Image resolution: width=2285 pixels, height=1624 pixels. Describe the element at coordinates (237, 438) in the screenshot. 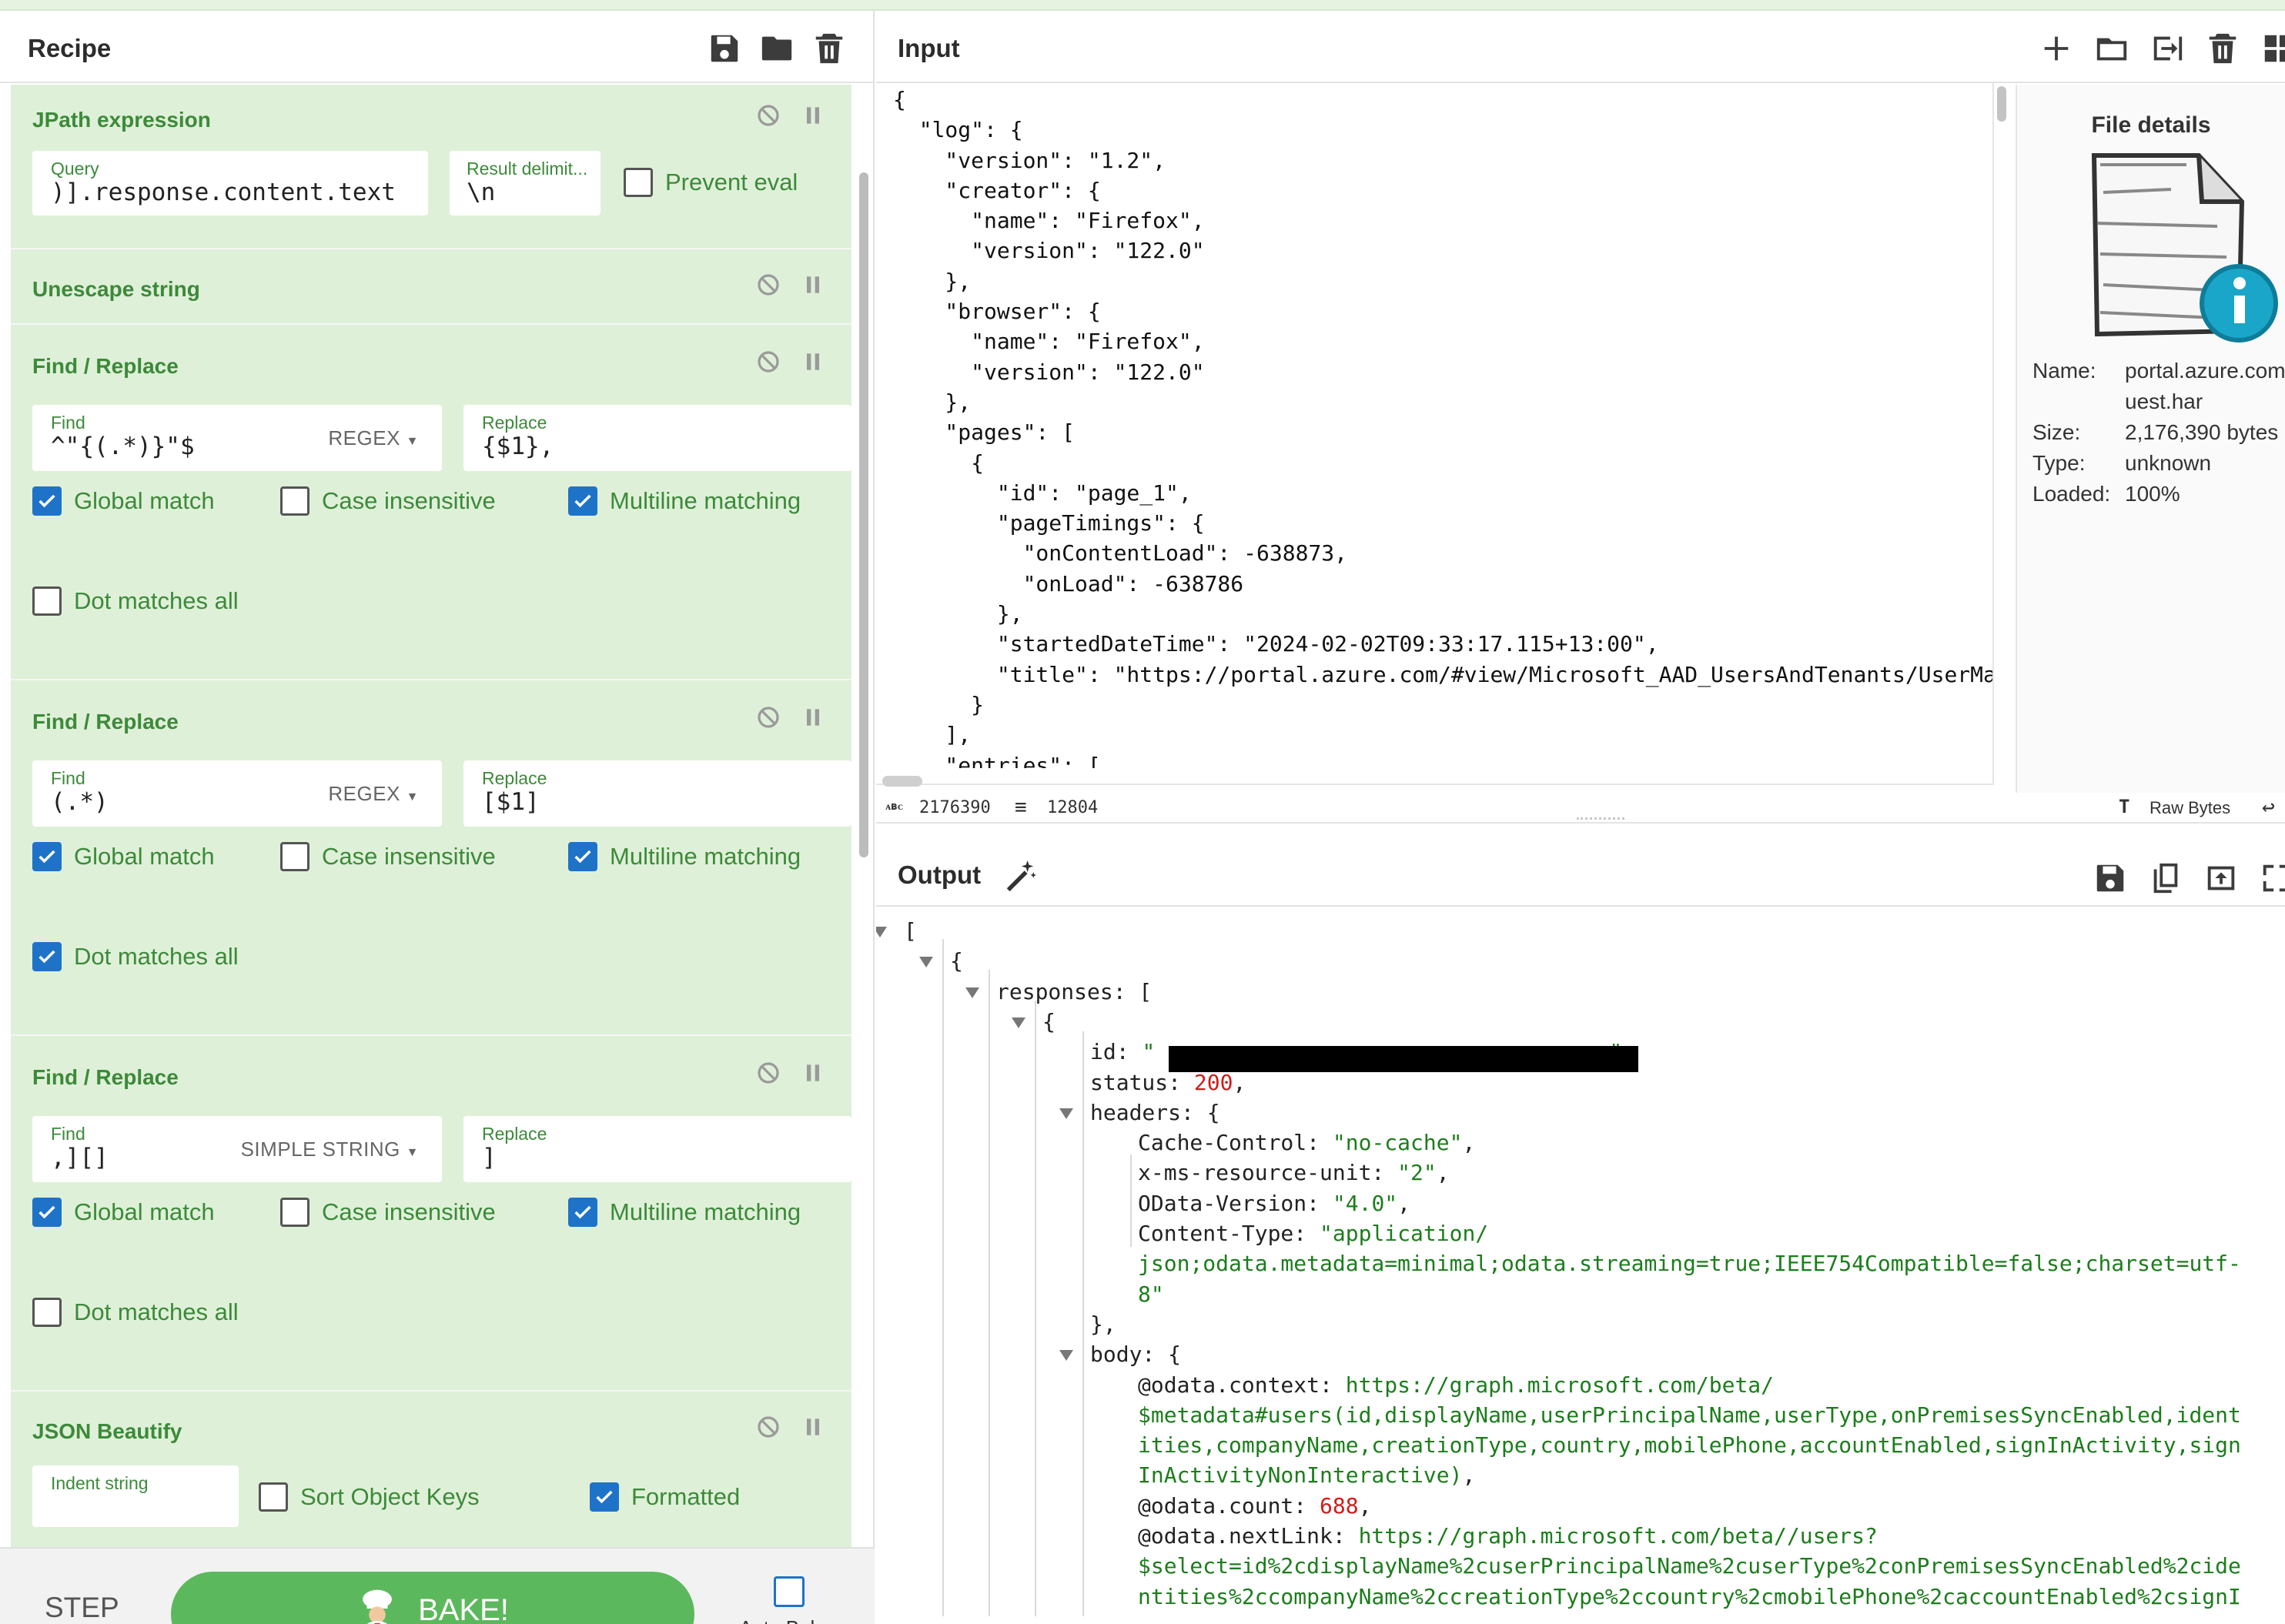

I see `find-field: Find ^"{(.*)}"$ REGEX ▼` at that location.